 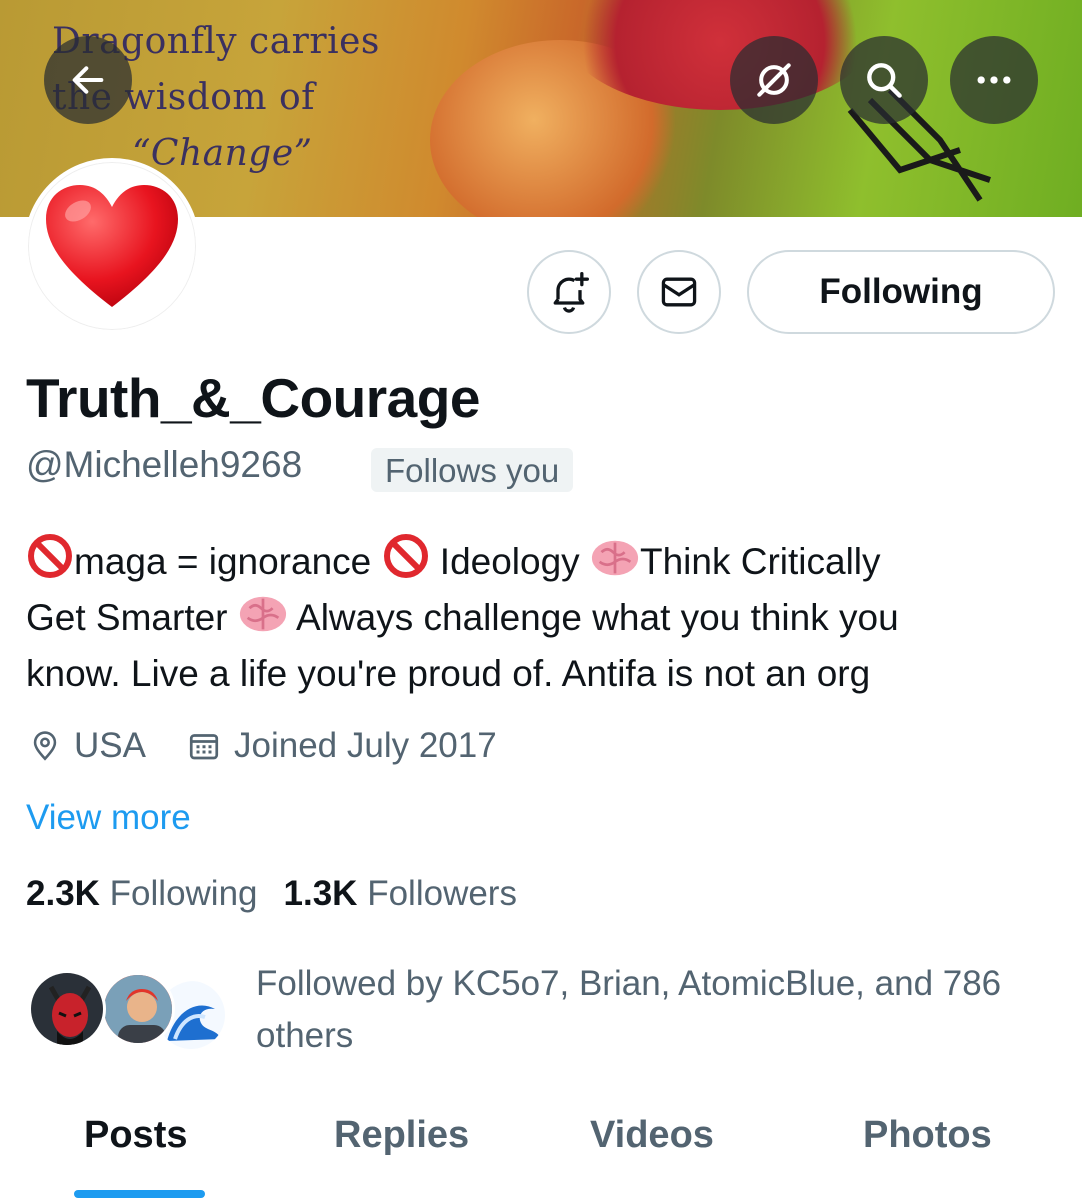 I want to click on following-stat: 2.3K Following, so click(x=142, y=893).